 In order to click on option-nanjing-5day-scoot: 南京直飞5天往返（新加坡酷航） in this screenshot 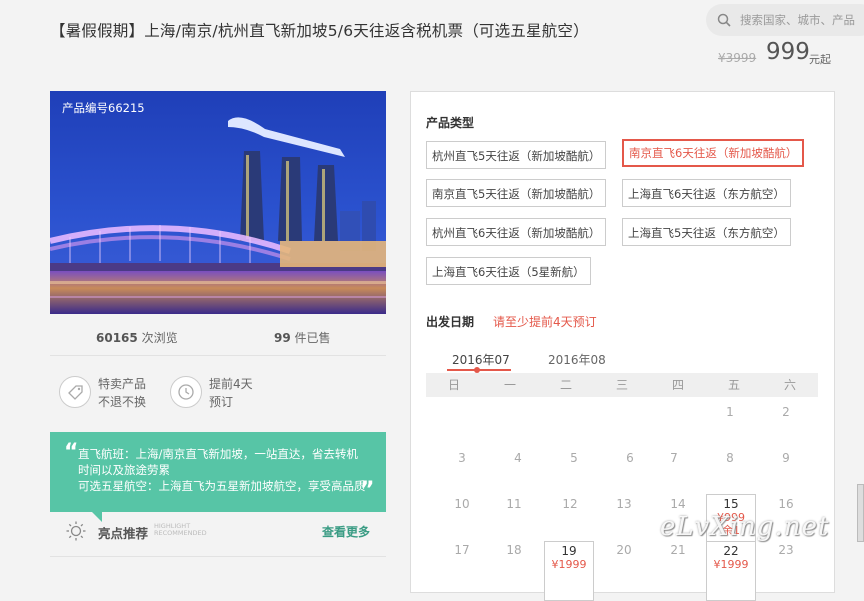, I will do `click(516, 193)`.